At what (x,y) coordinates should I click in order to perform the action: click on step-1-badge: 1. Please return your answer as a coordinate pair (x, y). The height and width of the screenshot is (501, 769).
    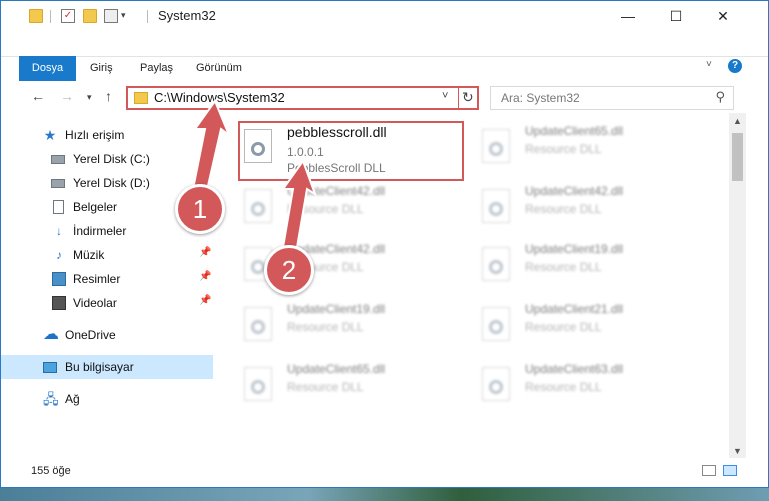
    Looking at the image, I should click on (200, 209).